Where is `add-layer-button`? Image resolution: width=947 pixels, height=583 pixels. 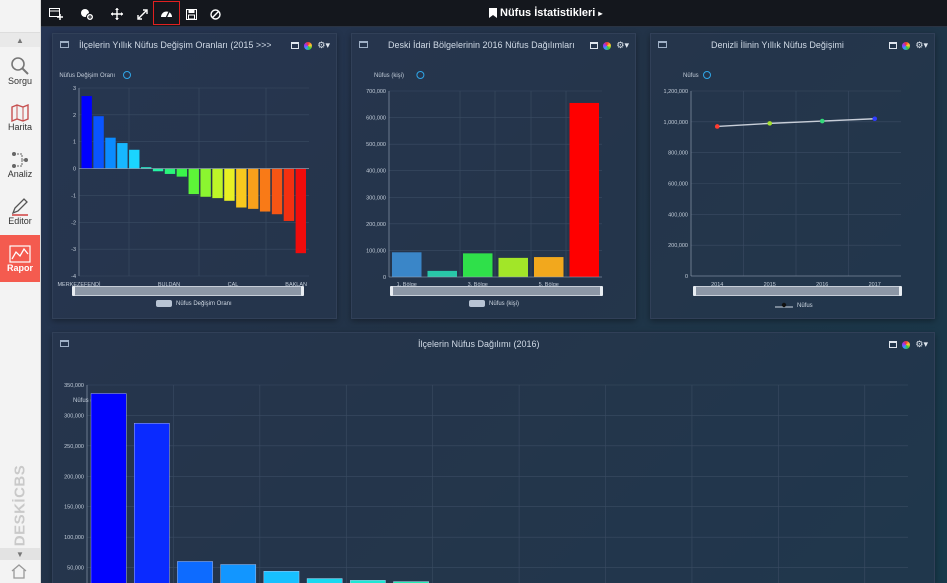
add-layer-button is located at coordinates (87, 14).